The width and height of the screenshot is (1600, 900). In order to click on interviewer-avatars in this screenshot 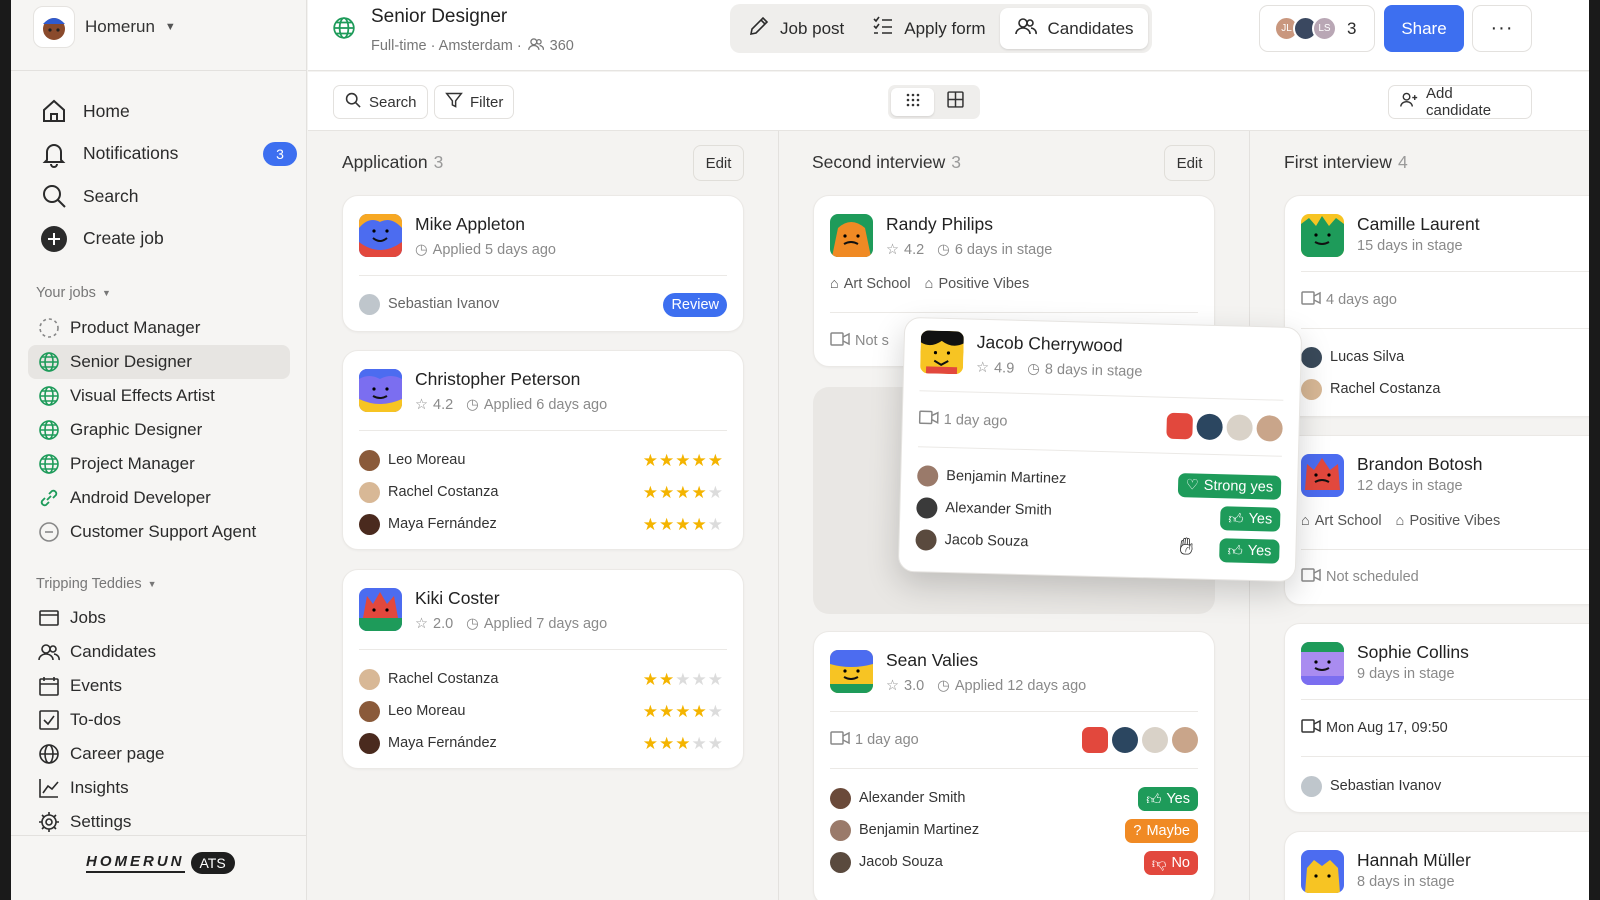, I will do `click(1140, 740)`.